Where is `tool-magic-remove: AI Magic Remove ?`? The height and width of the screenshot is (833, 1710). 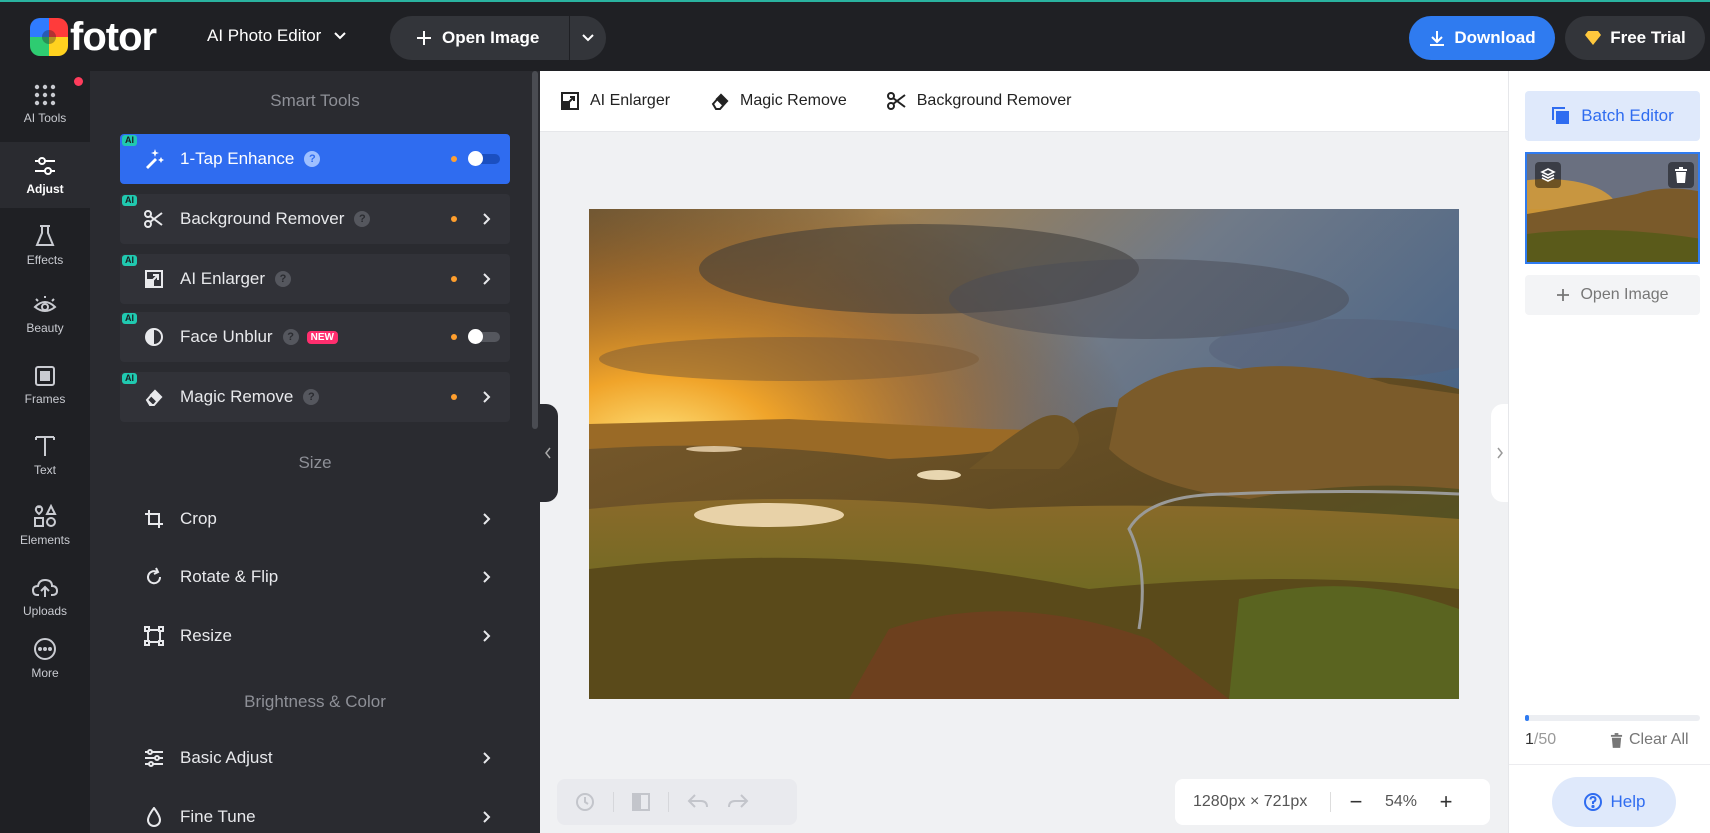 tool-magic-remove: AI Magic Remove ? is located at coordinates (315, 397).